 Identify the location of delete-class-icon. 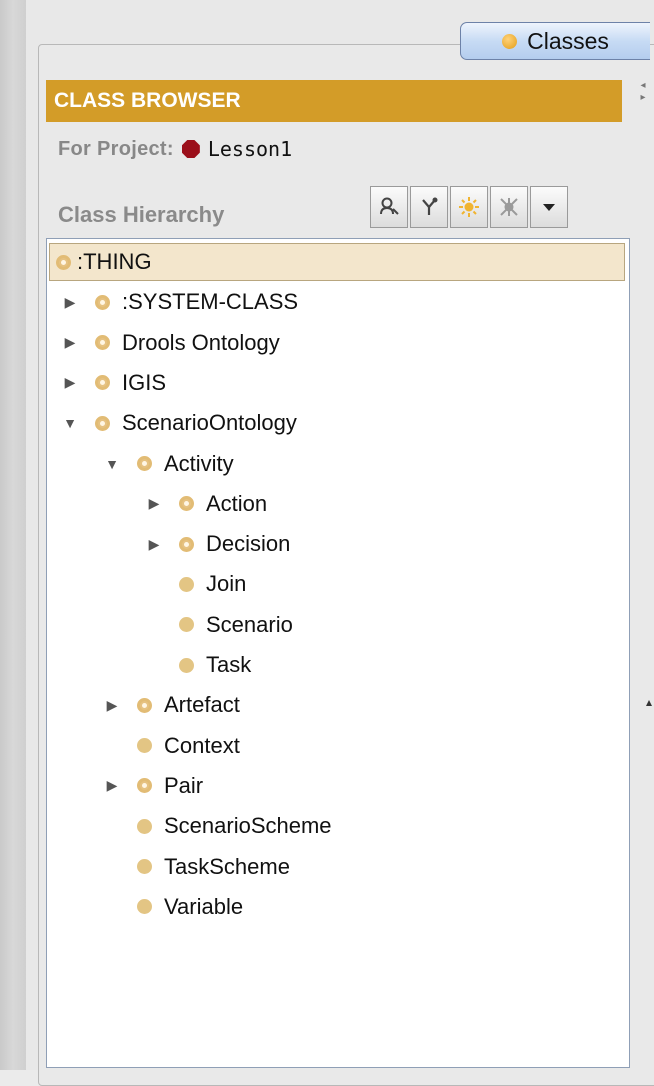
(509, 207).